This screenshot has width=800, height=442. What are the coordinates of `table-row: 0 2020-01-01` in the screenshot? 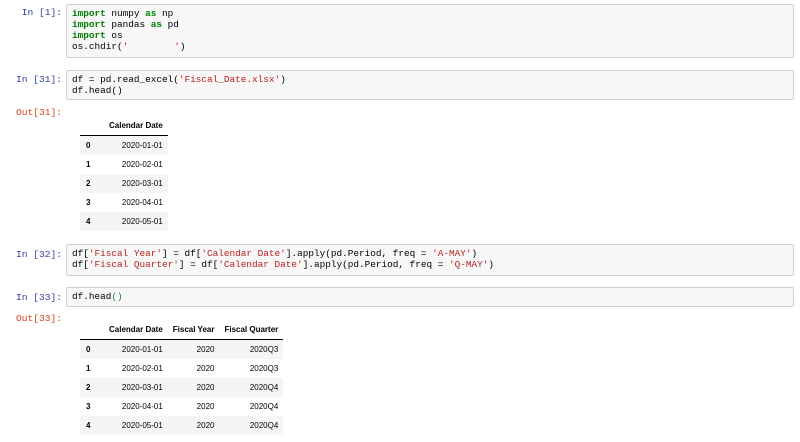 It's located at (124, 145).